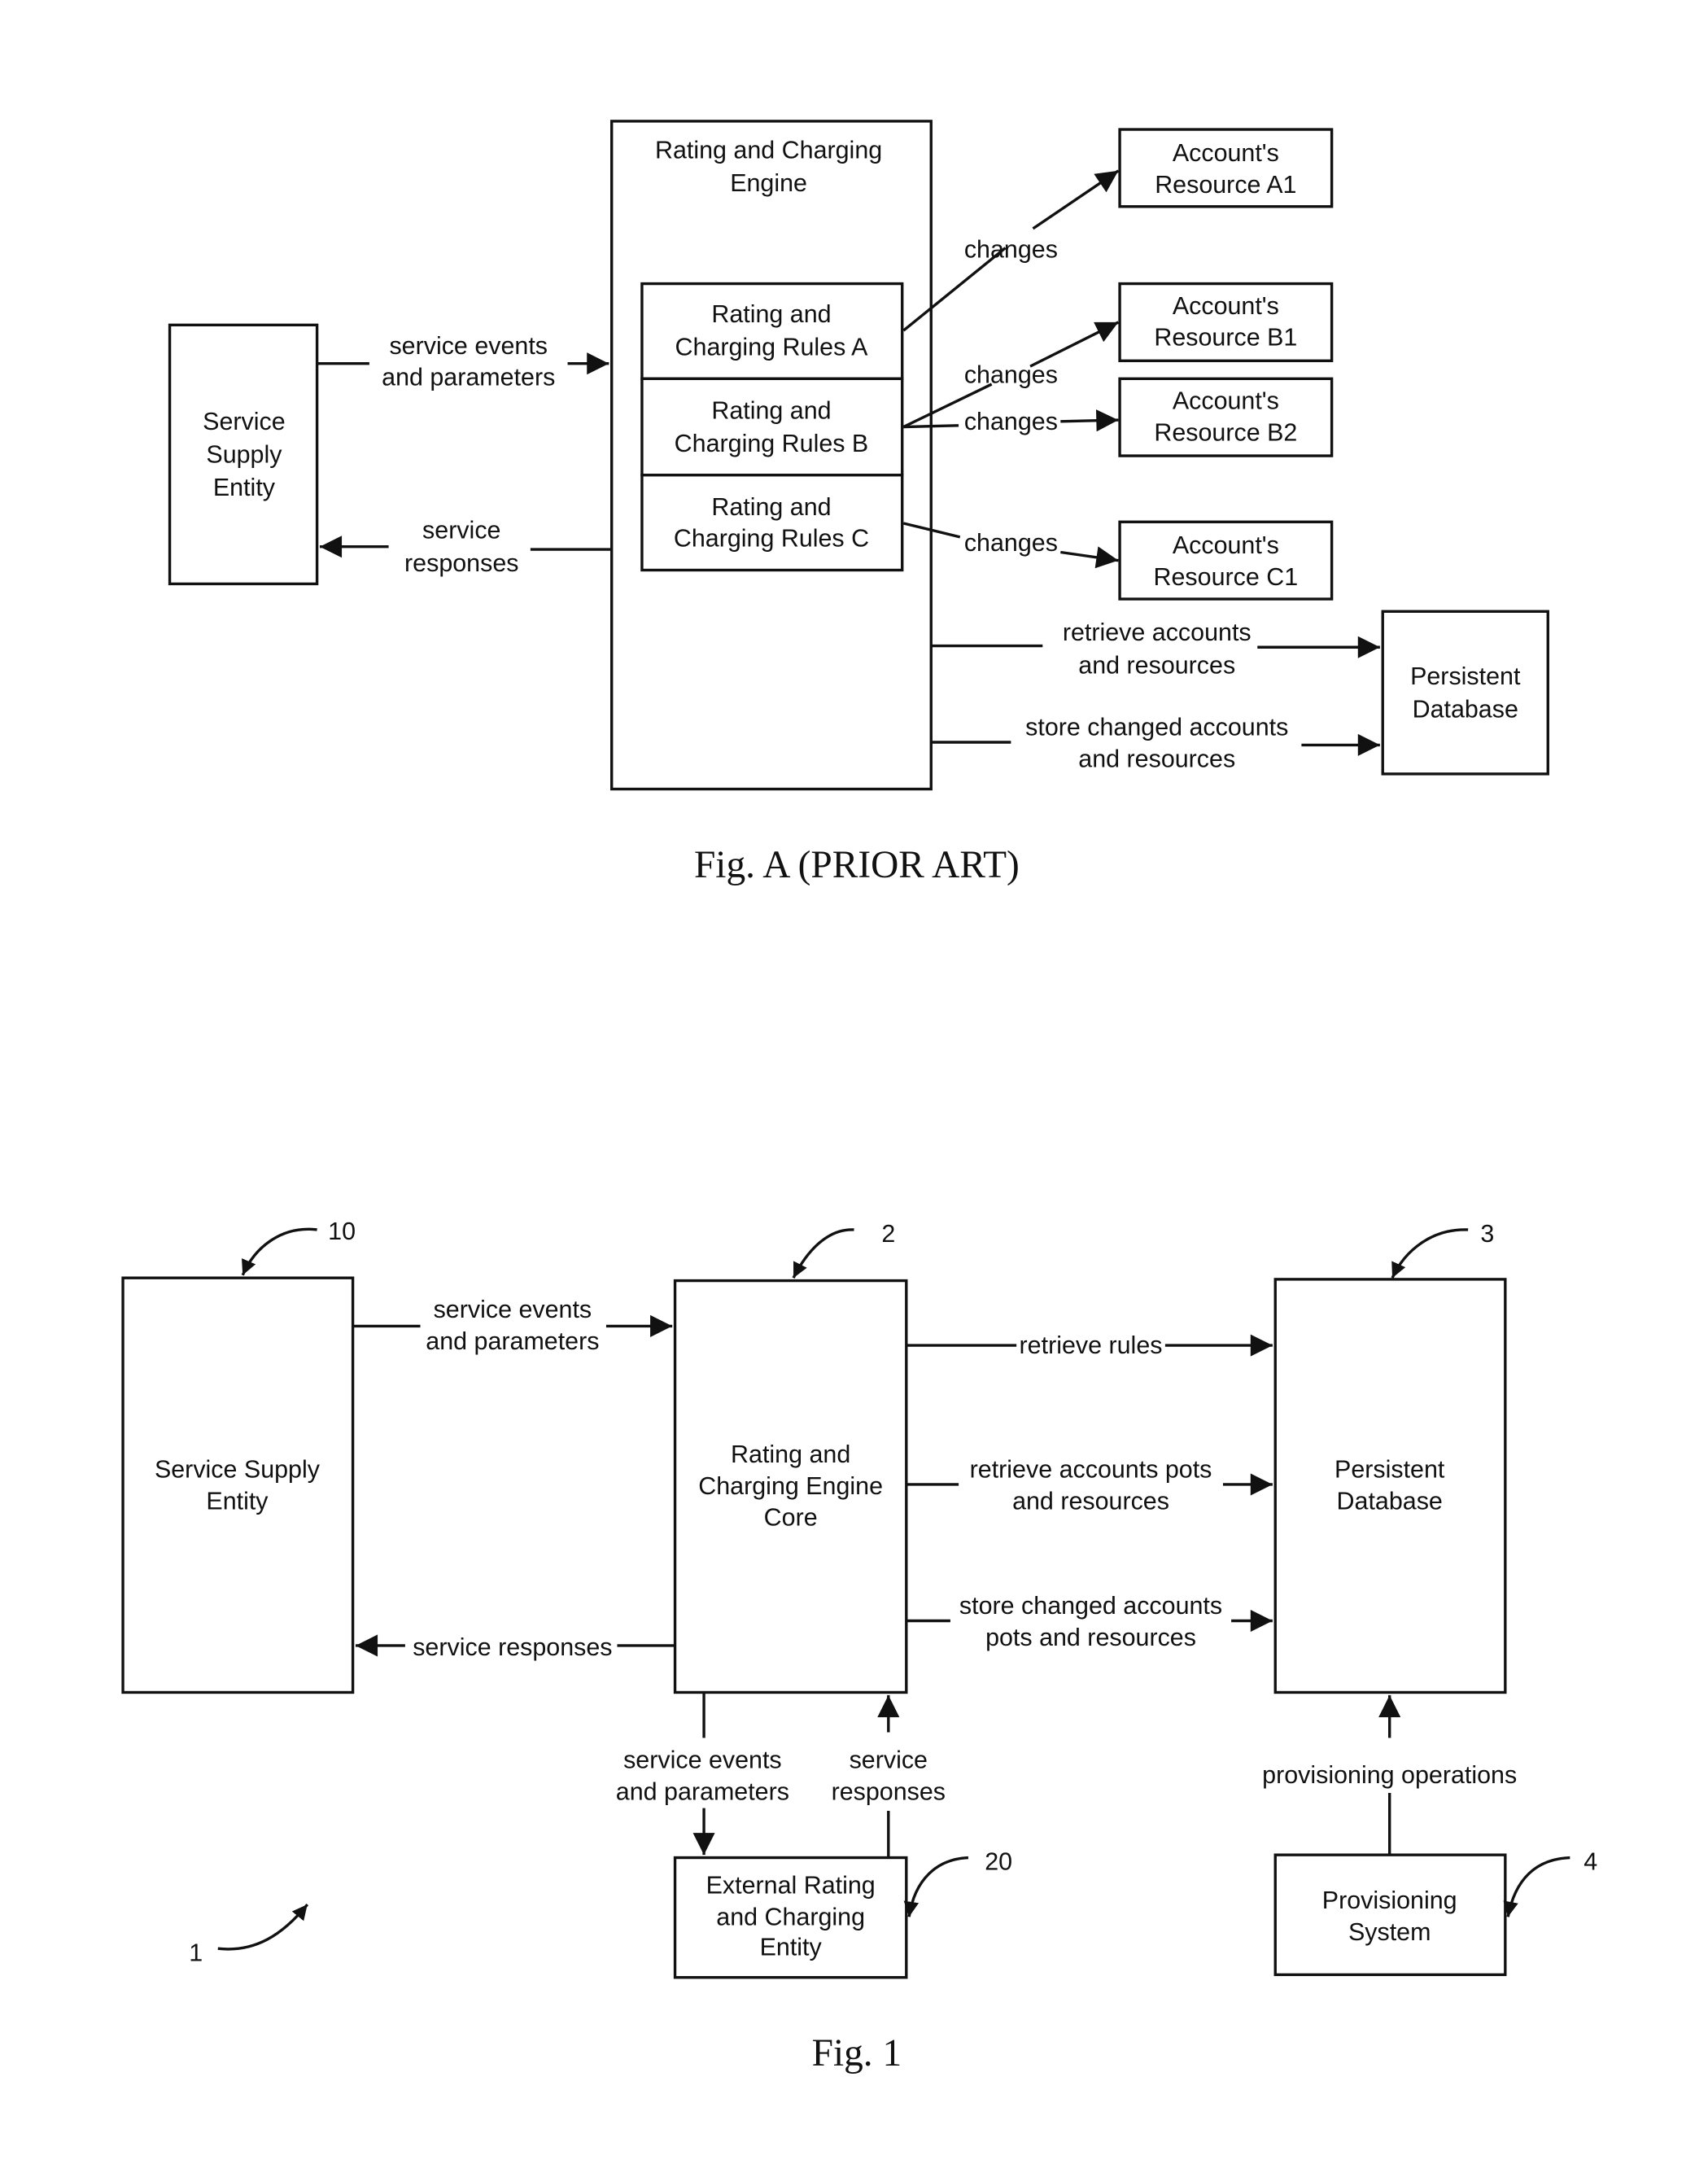 The width and height of the screenshot is (1708, 2173). I want to click on engine-label-2: Engine, so click(768, 183).